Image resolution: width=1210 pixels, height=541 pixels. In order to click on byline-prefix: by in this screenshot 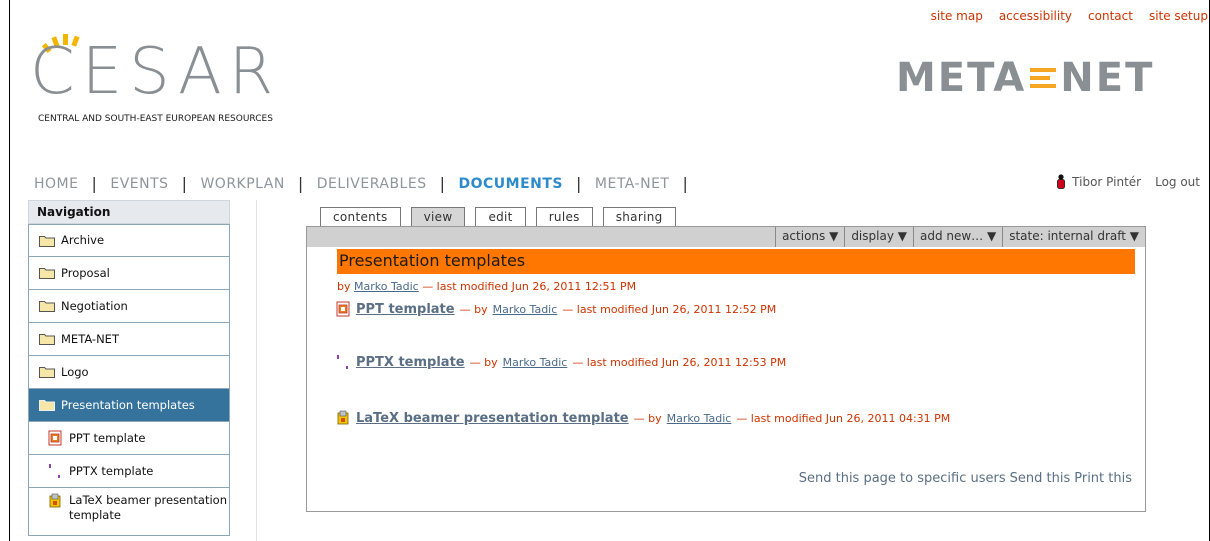, I will do `click(344, 286)`.